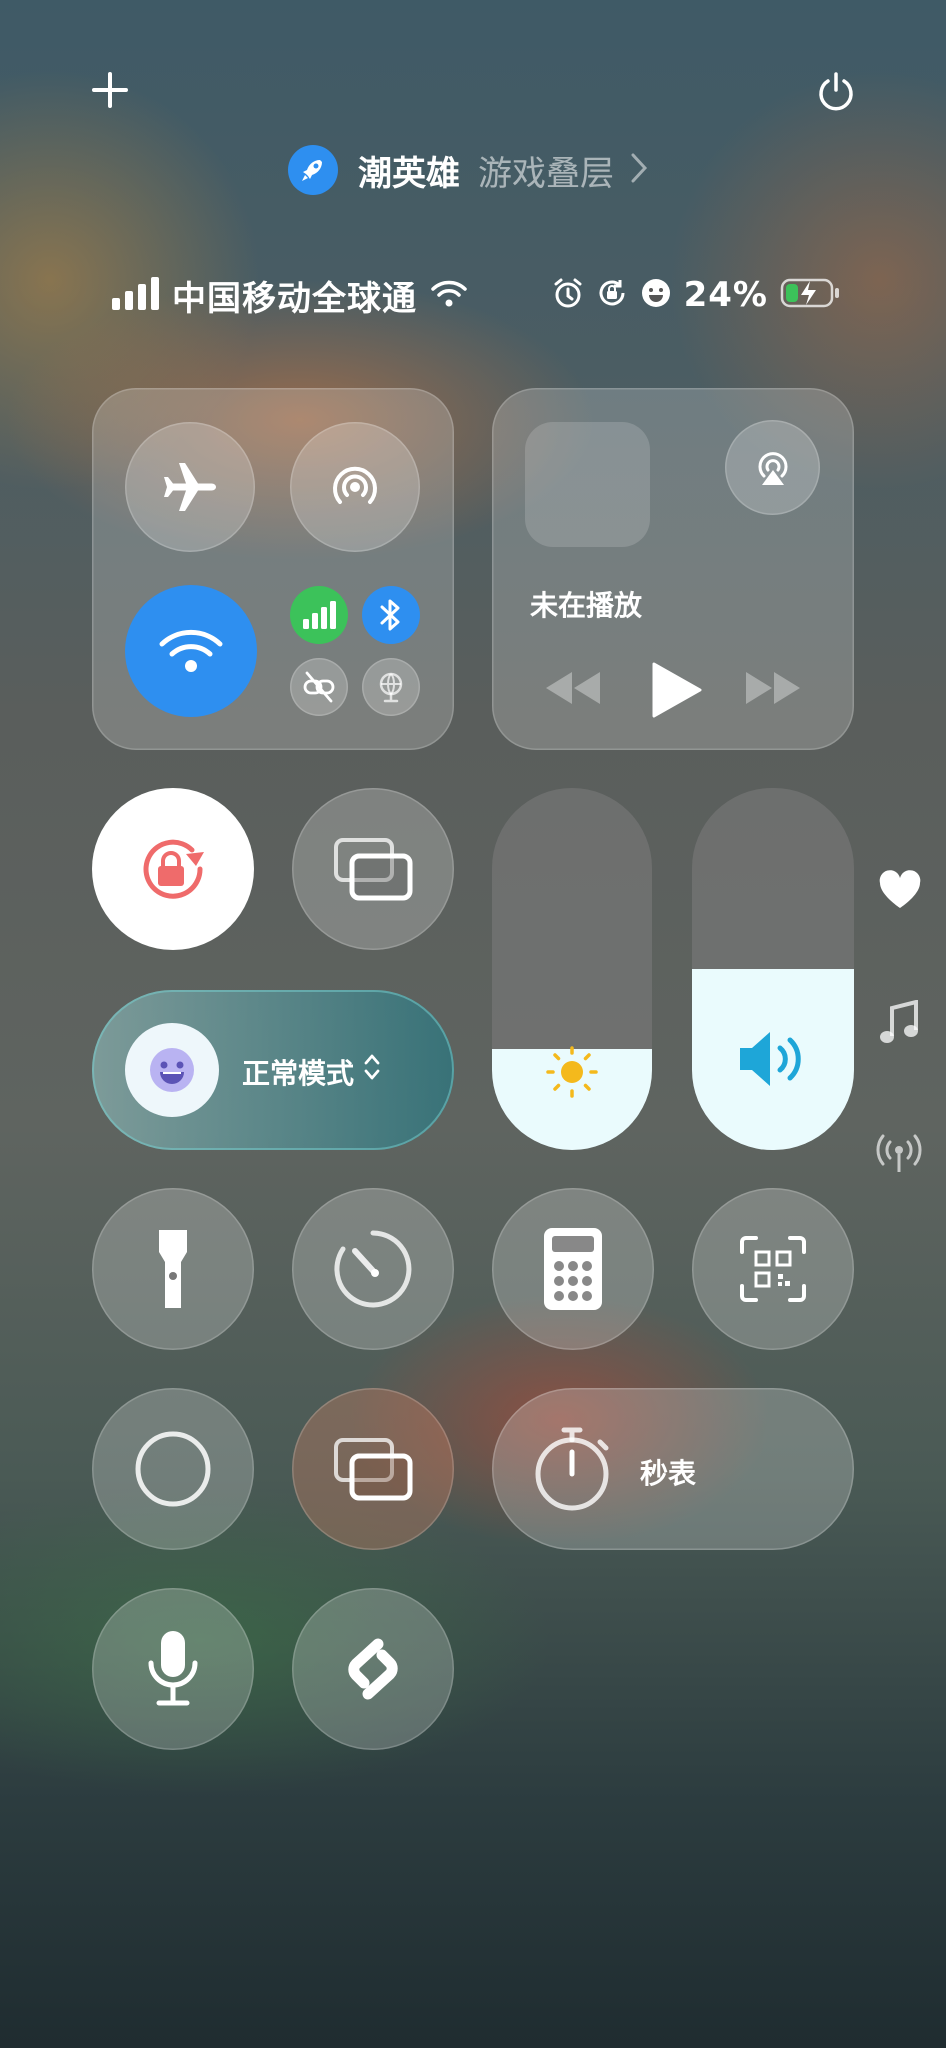 This screenshot has height=2048, width=946. I want to click on music-recognition-toggle, so click(373, 1669).